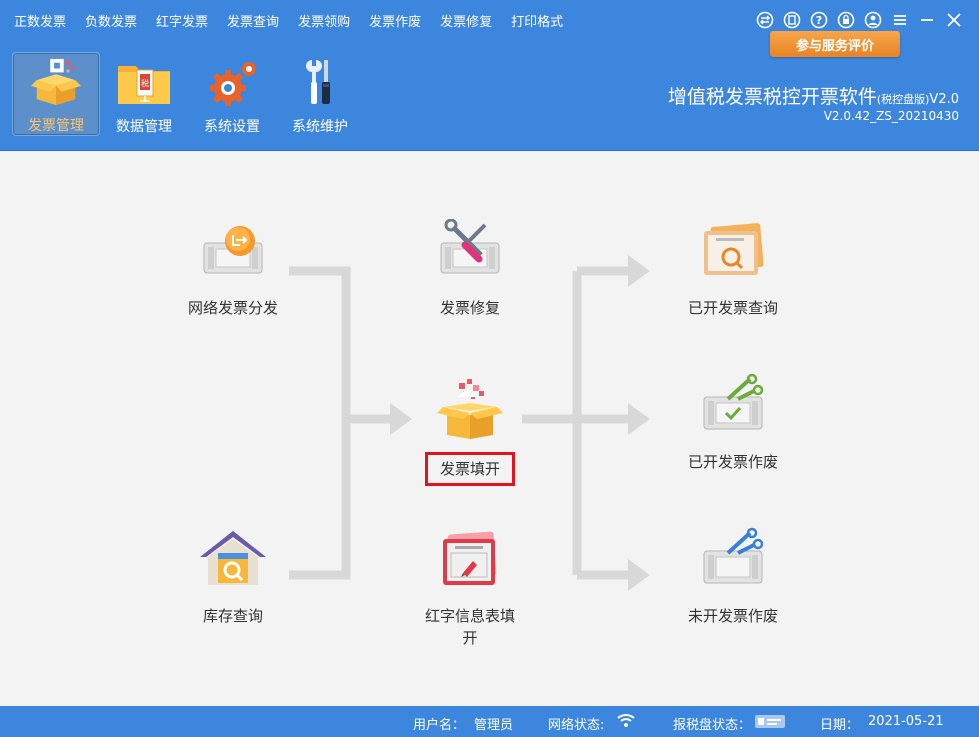  I want to click on menu-invoice-repair: 发票修复, so click(466, 20).